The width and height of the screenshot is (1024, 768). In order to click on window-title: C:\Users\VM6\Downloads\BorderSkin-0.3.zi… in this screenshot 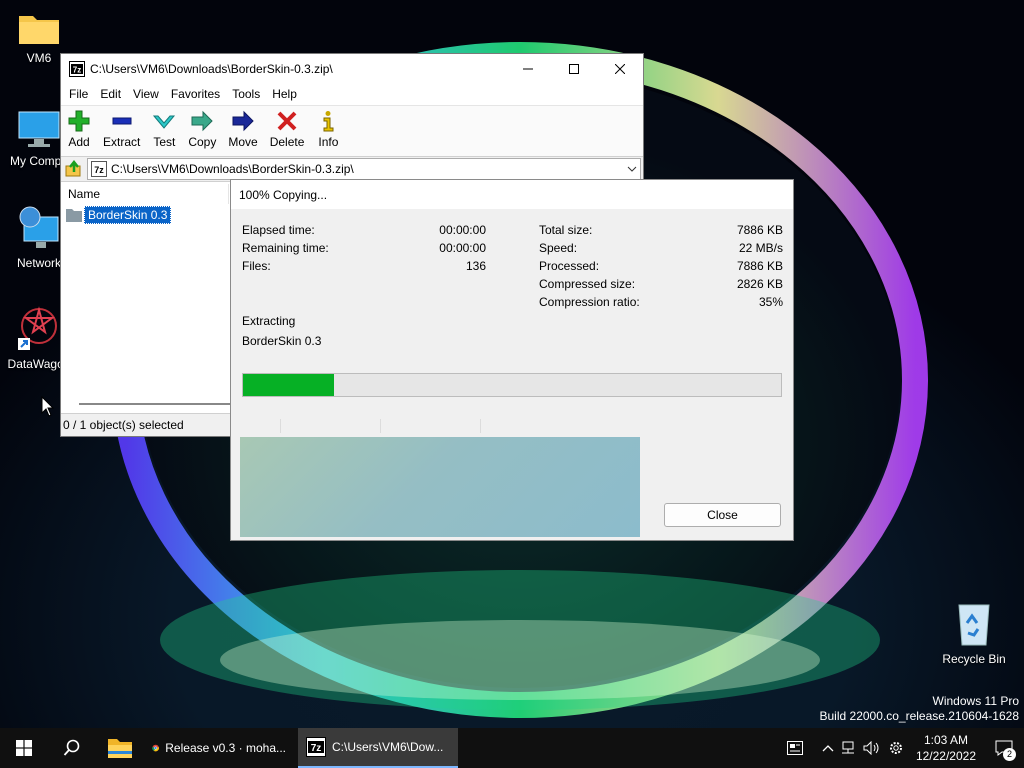, I will do `click(211, 68)`.